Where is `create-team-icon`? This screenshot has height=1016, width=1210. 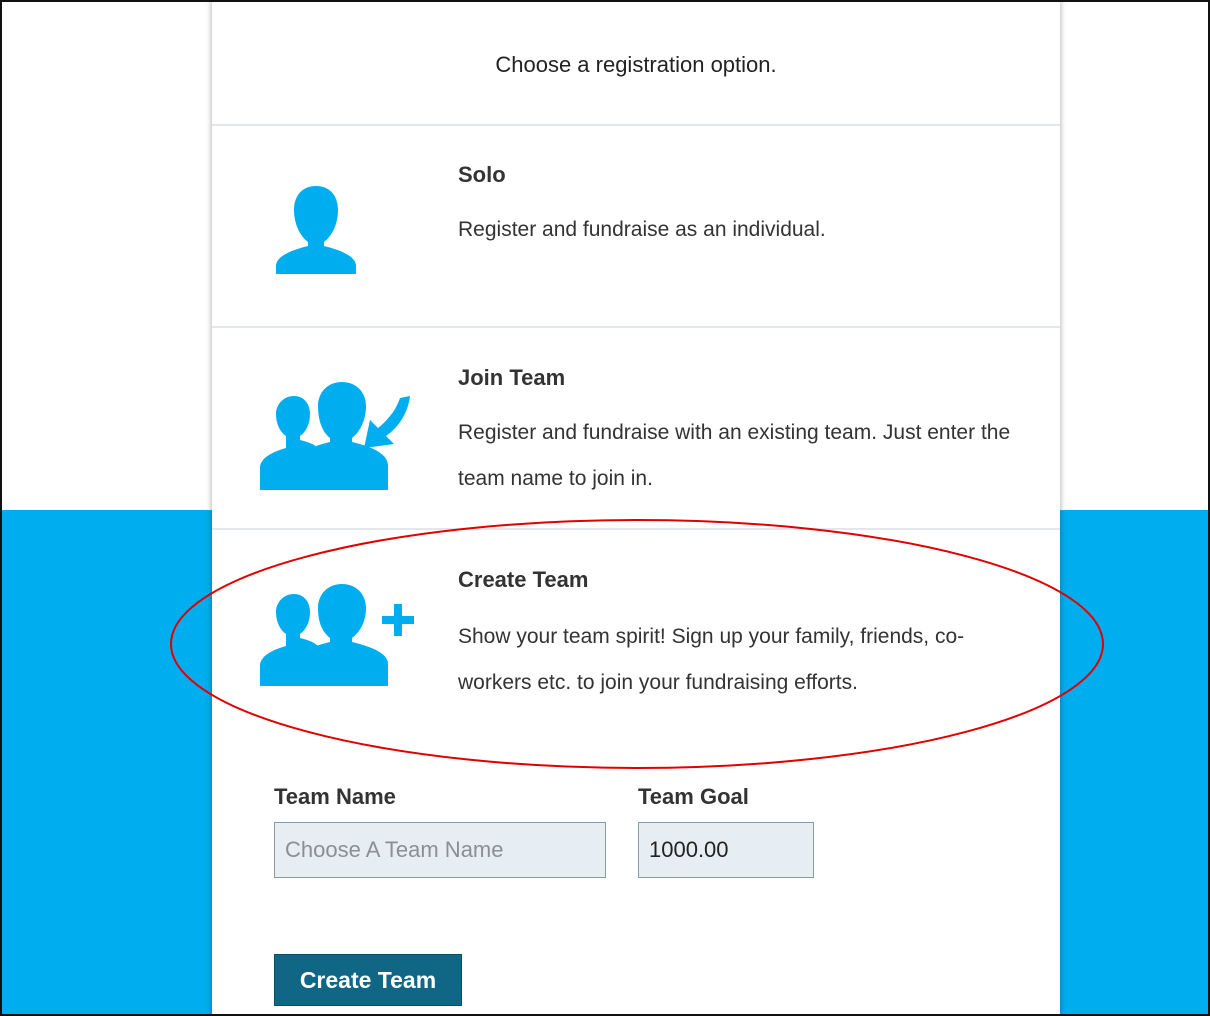 create-team-icon is located at coordinates (337, 635).